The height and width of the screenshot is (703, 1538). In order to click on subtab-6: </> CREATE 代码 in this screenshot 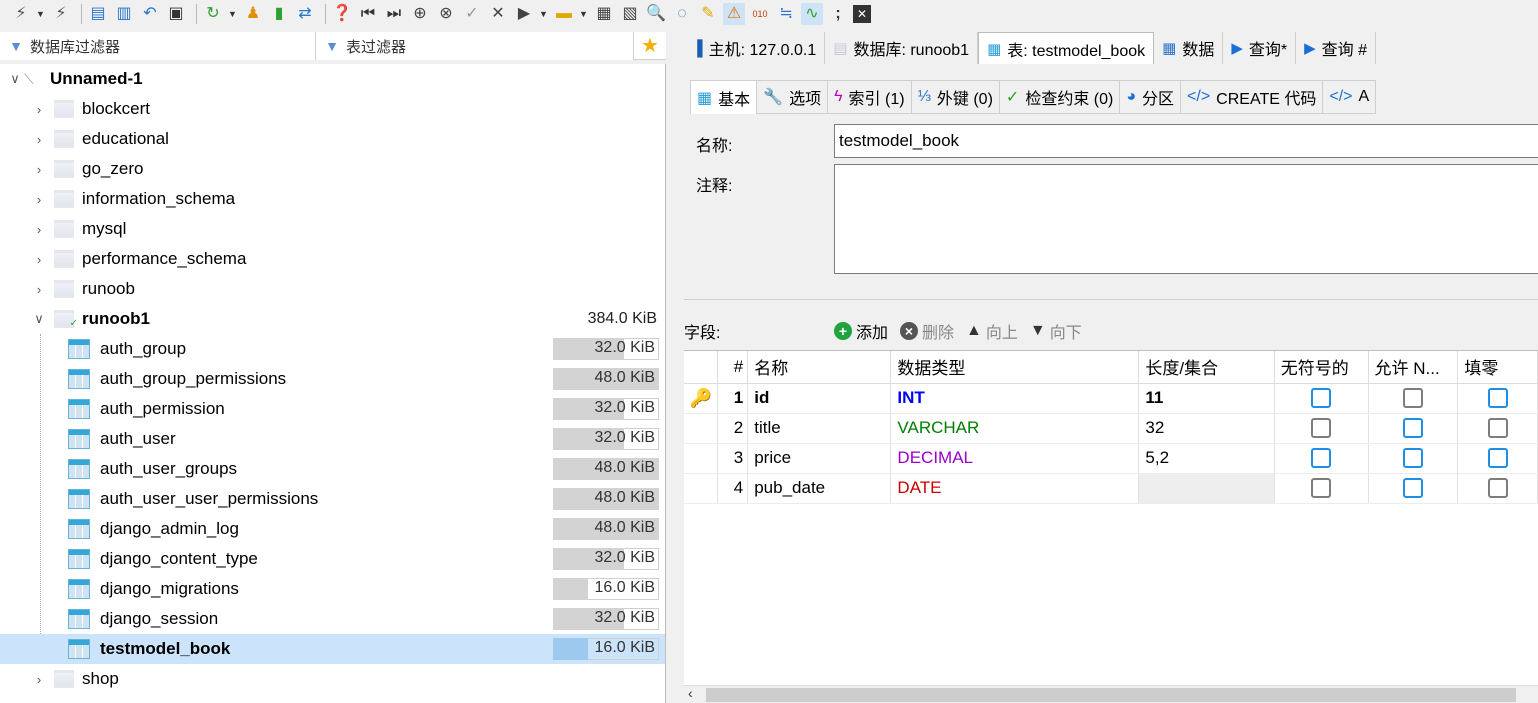, I will do `click(1252, 97)`.